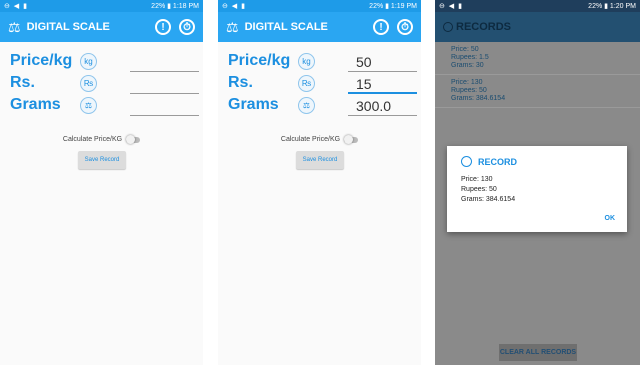 The height and width of the screenshot is (365, 640). What do you see at coordinates (467, 82) in the screenshot?
I see `record-price: Price: 130` at bounding box center [467, 82].